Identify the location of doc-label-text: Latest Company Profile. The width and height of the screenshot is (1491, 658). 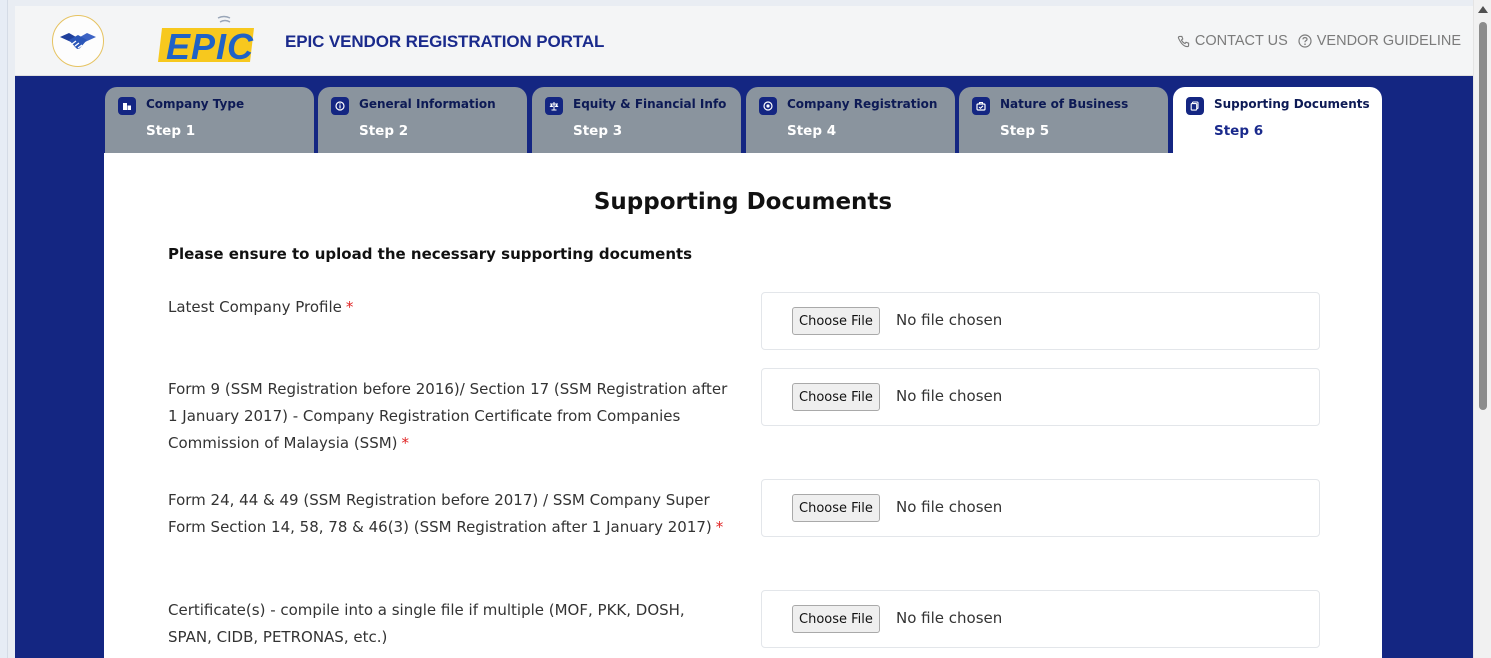
(255, 307).